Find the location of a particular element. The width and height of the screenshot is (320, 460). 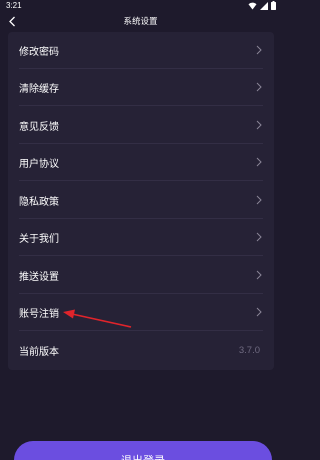

wifi-icon is located at coordinates (252, 6).